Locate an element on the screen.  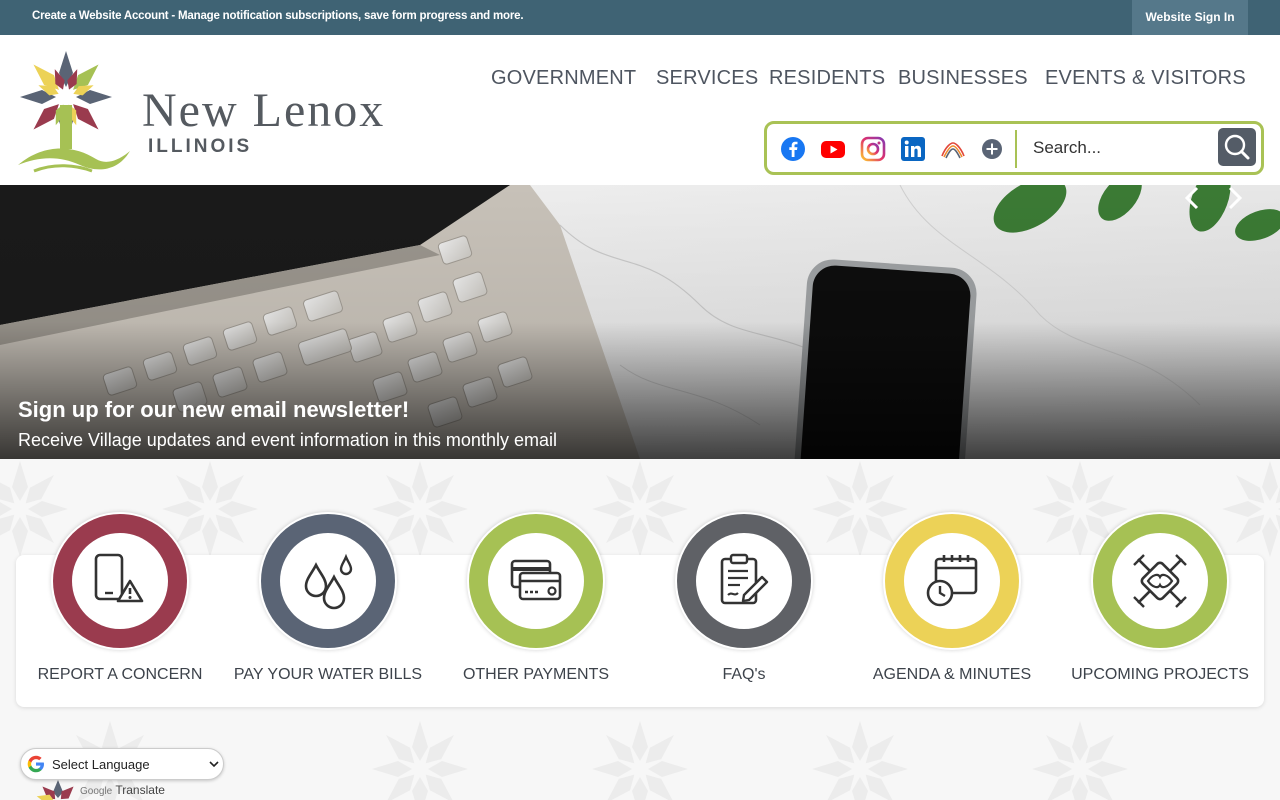
search-icon is located at coordinates (1237, 147).